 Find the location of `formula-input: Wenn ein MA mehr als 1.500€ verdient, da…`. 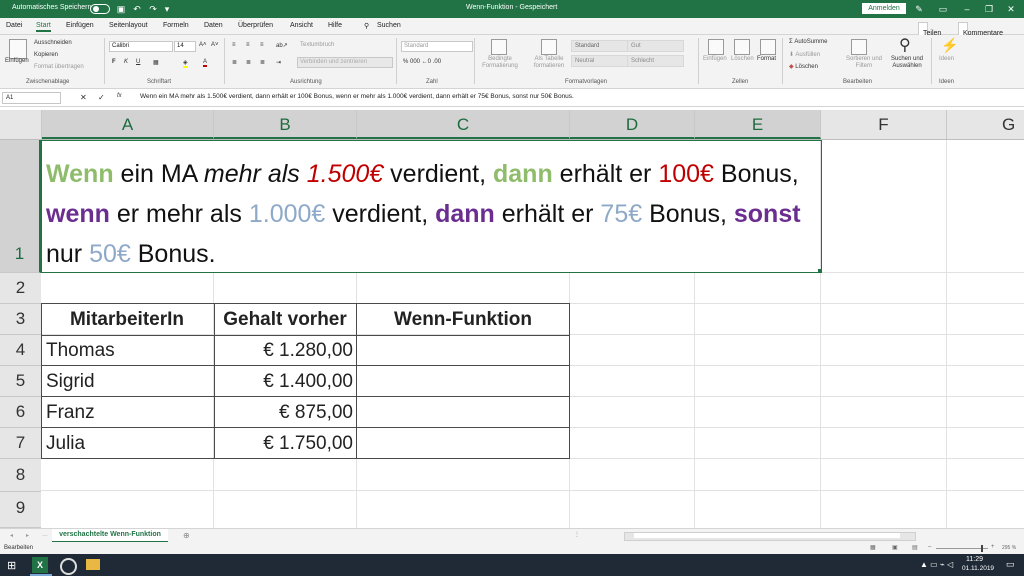

formula-input: Wenn ein MA mehr als 1.500€ verdient, da… is located at coordinates (357, 96).